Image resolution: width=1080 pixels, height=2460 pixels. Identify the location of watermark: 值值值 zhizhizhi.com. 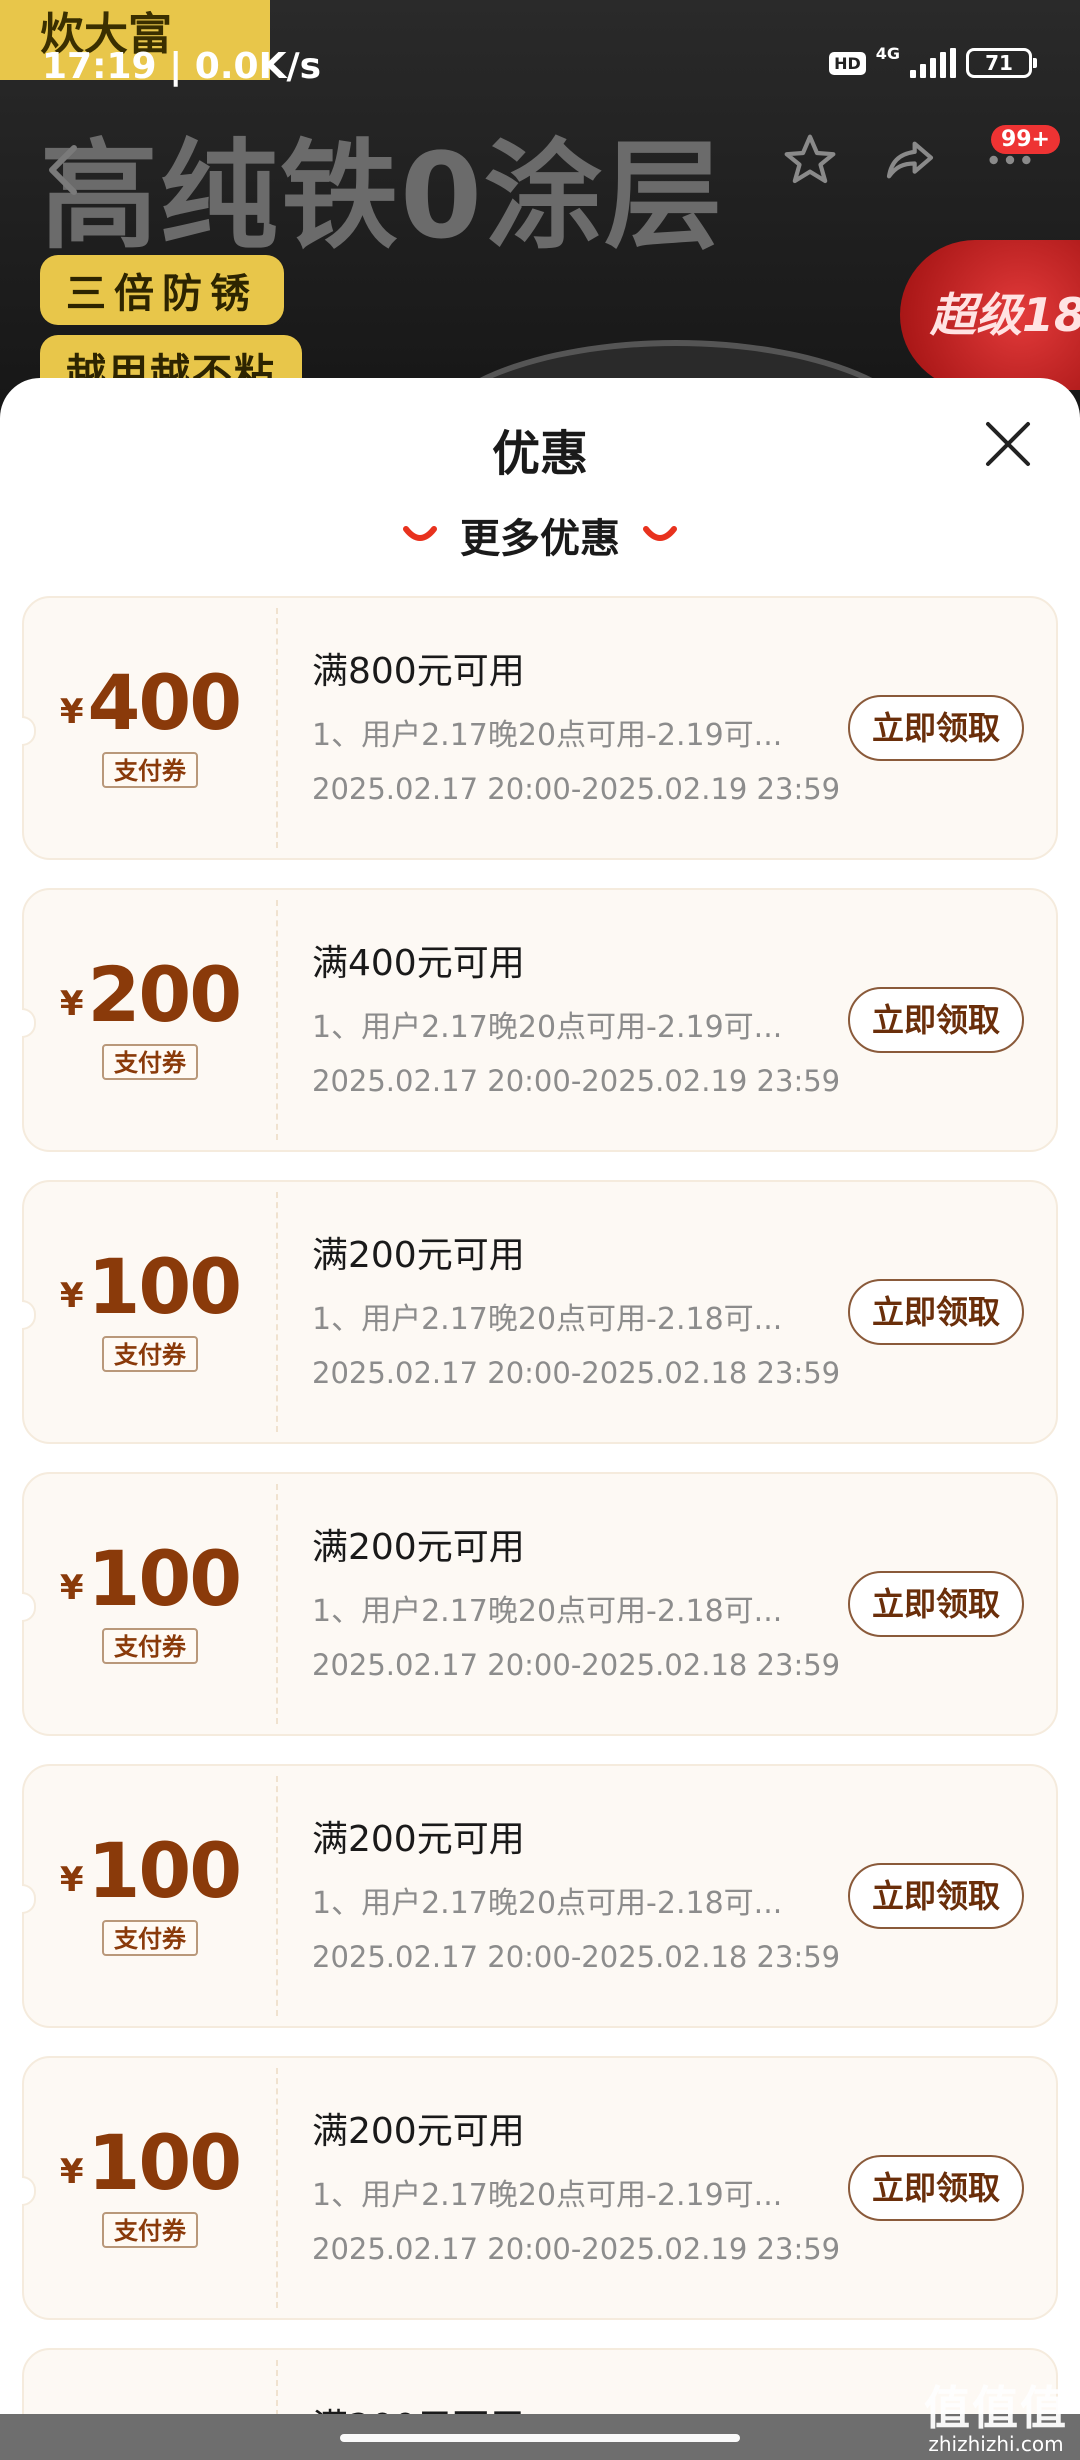
(996, 2414).